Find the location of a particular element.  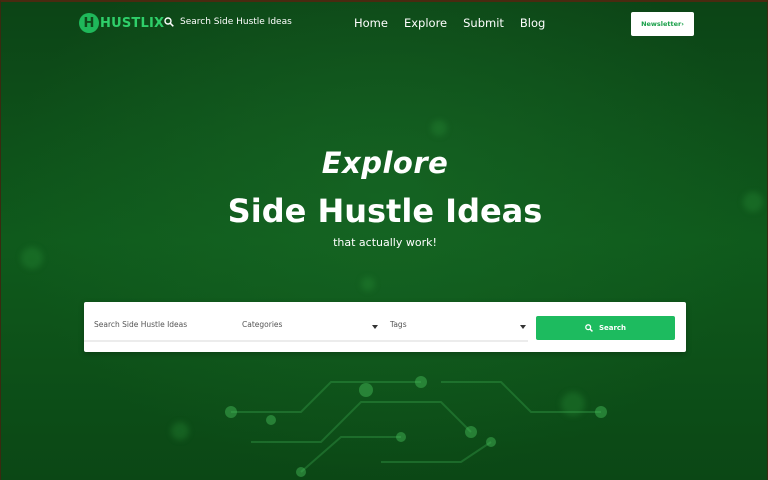

logo: H HUSTLIX is located at coordinates (121, 23).